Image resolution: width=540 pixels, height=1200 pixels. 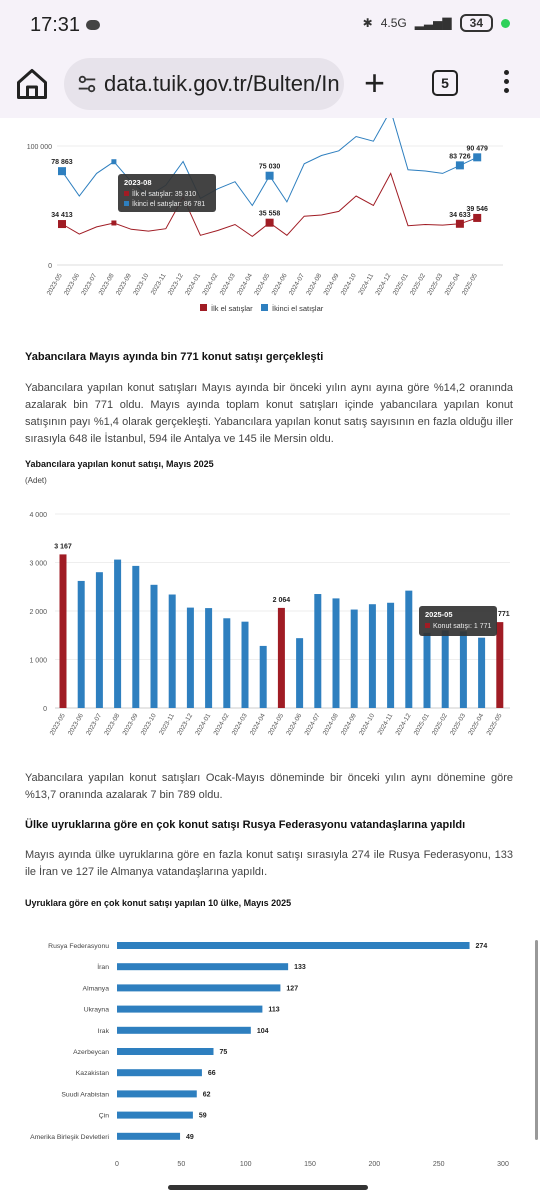 What do you see at coordinates (331, 724) in the screenshot?
I see `chart2-xtick: 2024-08` at bounding box center [331, 724].